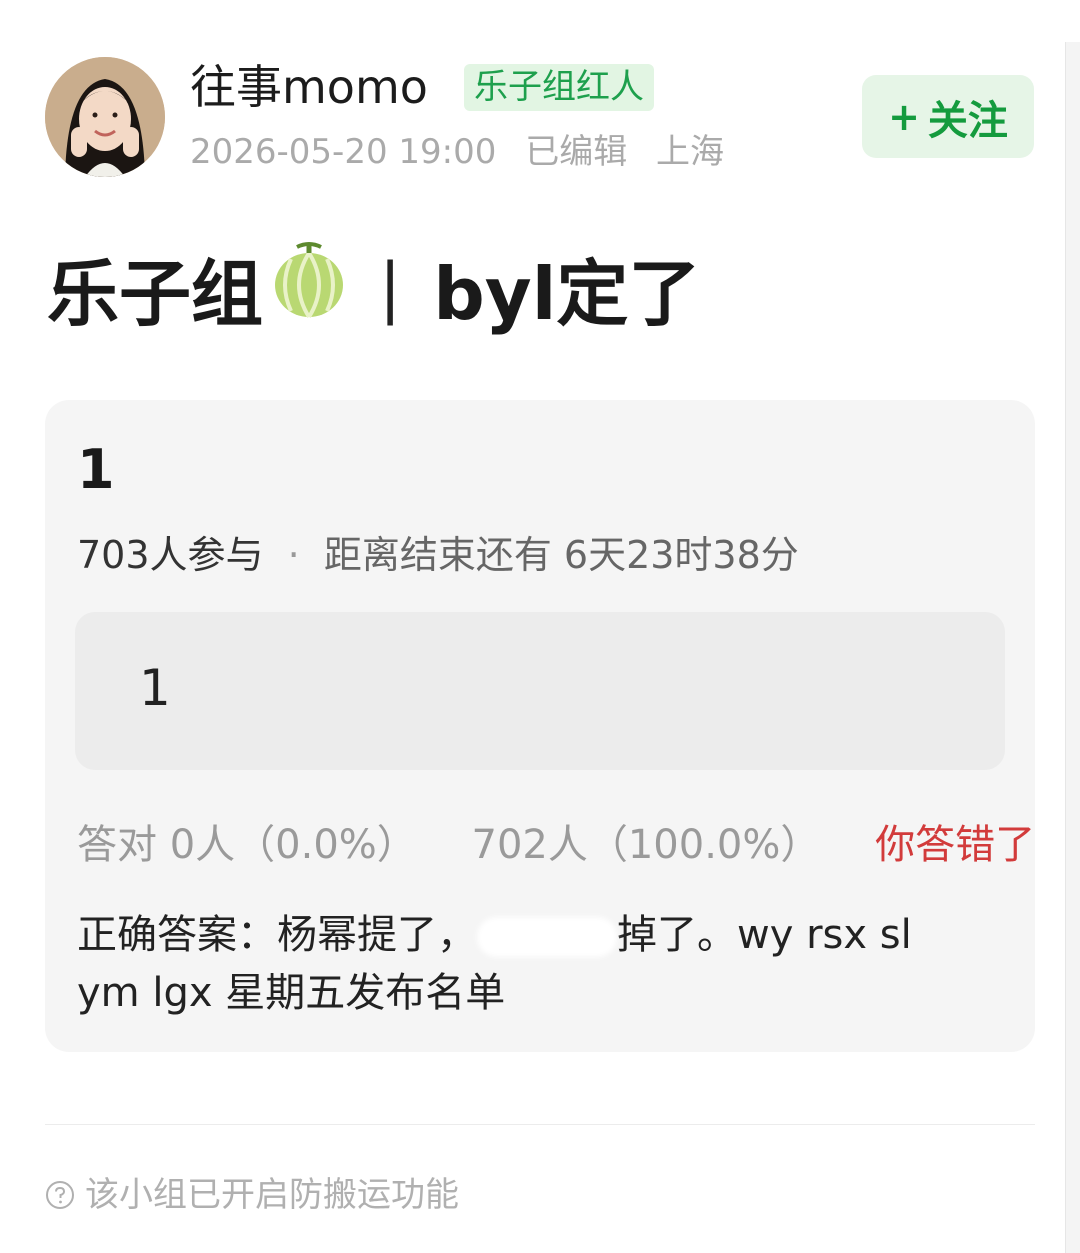  What do you see at coordinates (540, 691) in the screenshot?
I see `quiz-option: 1` at bounding box center [540, 691].